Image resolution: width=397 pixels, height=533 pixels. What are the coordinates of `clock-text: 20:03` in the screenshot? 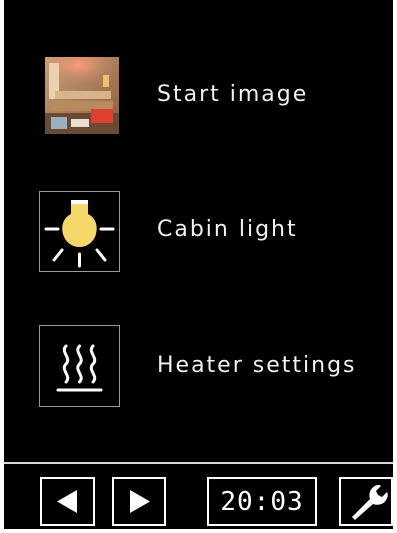 It's located at (262, 501).